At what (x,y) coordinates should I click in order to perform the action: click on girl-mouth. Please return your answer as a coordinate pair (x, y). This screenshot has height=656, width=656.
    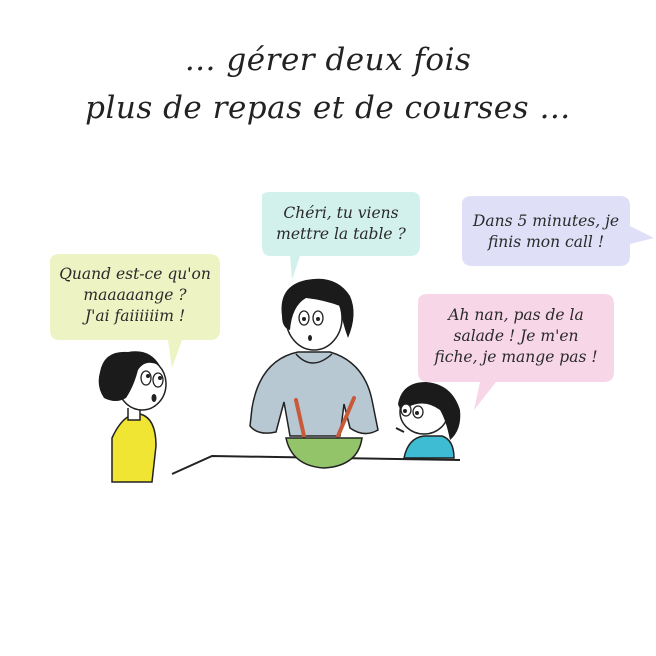
    Looking at the image, I should click on (400, 430).